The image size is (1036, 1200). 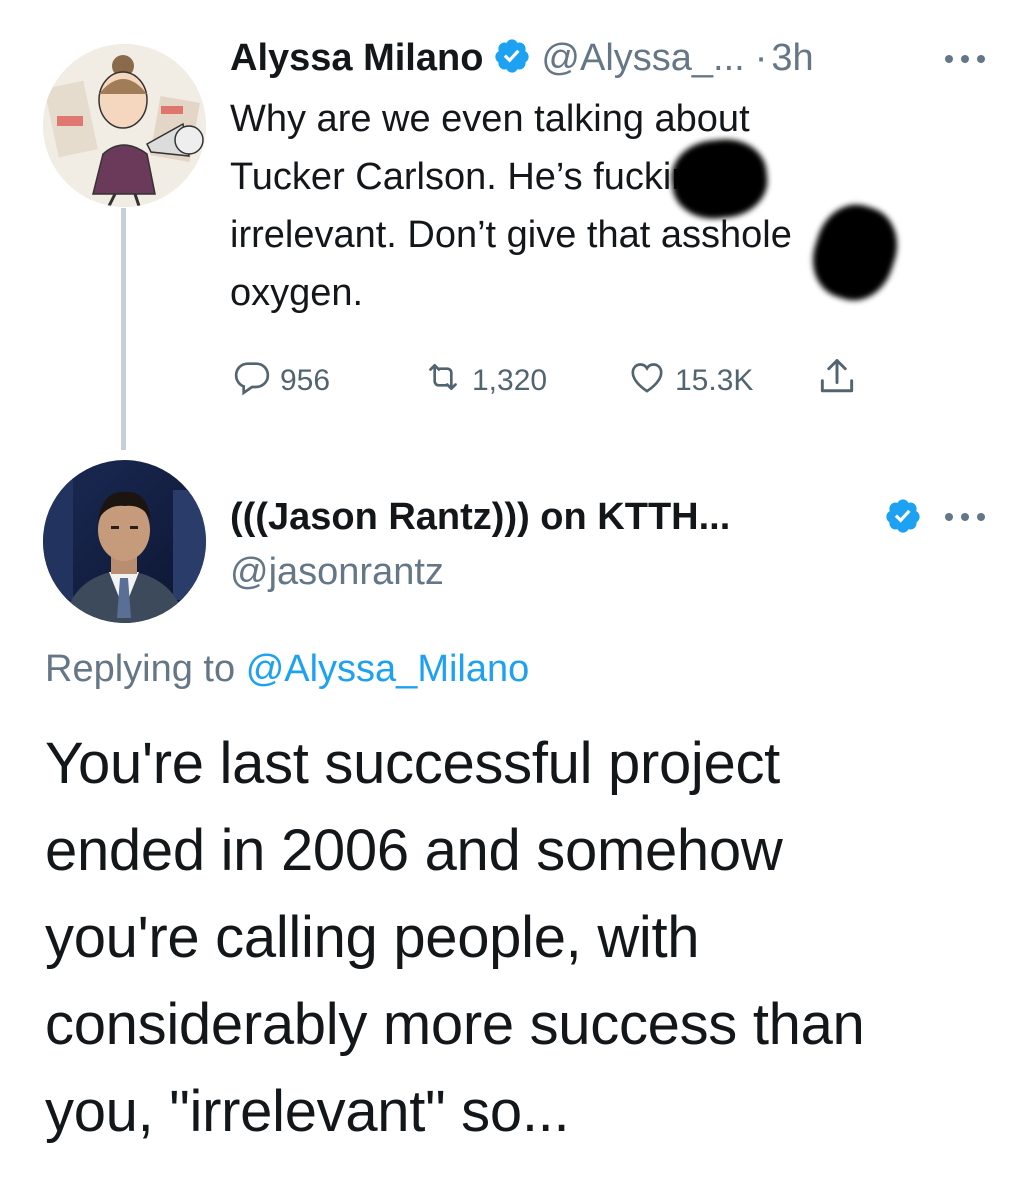 I want to click on author-name: Alyssa Milano, so click(x=356, y=58).